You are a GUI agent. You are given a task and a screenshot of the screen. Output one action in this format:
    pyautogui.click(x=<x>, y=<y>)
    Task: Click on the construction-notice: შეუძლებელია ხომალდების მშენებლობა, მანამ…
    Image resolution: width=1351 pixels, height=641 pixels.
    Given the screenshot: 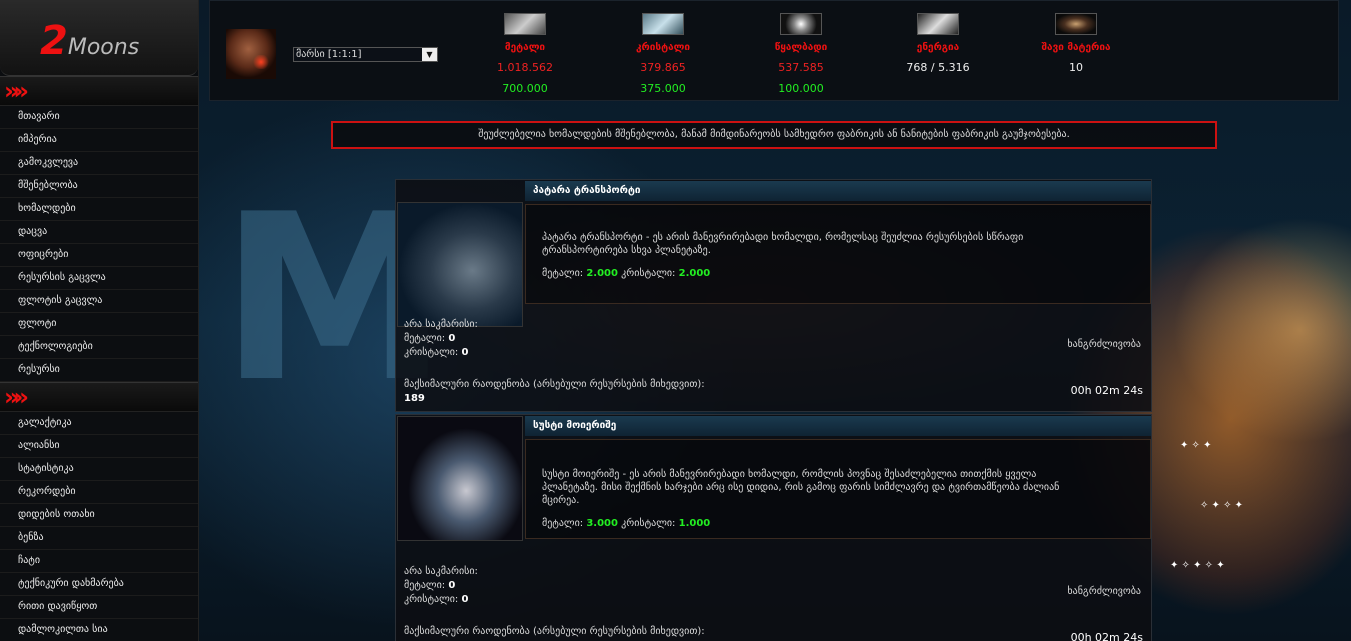 What is the action you would take?
    pyautogui.click(x=774, y=135)
    